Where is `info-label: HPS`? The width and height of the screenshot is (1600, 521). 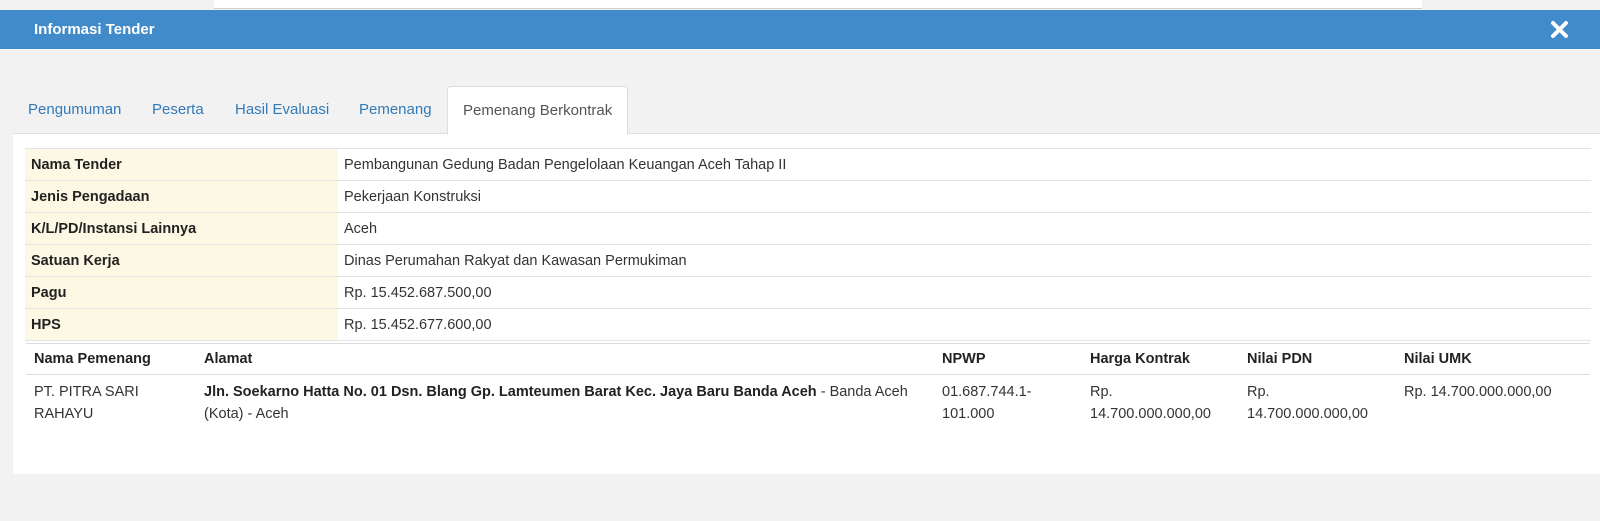
info-label: HPS is located at coordinates (181, 324).